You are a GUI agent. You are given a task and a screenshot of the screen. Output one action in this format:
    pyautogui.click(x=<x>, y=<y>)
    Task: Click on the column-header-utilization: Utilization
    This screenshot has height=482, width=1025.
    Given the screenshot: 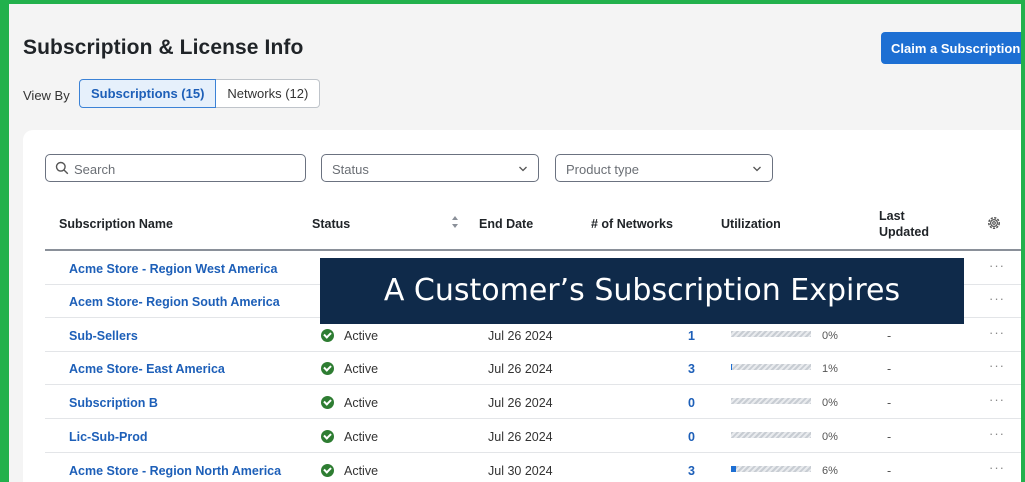 What is the action you would take?
    pyautogui.click(x=751, y=224)
    